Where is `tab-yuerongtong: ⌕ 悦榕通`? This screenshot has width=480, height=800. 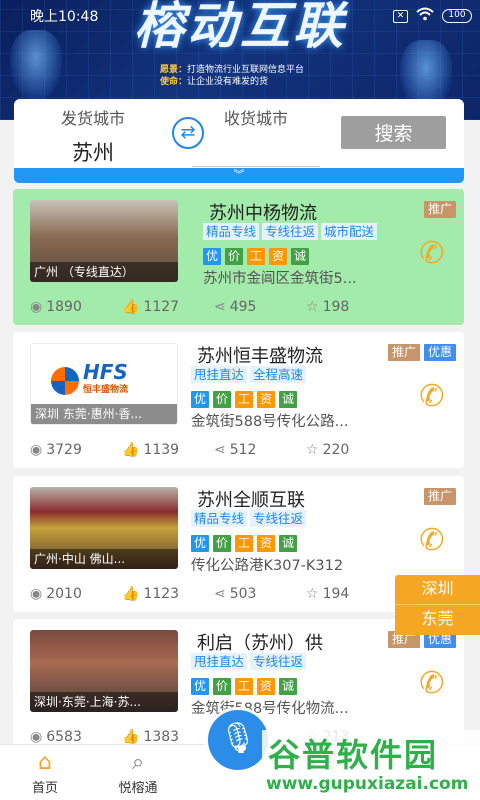
tab-yuerongtong: ⌕ 悦榕通 is located at coordinates (138, 772).